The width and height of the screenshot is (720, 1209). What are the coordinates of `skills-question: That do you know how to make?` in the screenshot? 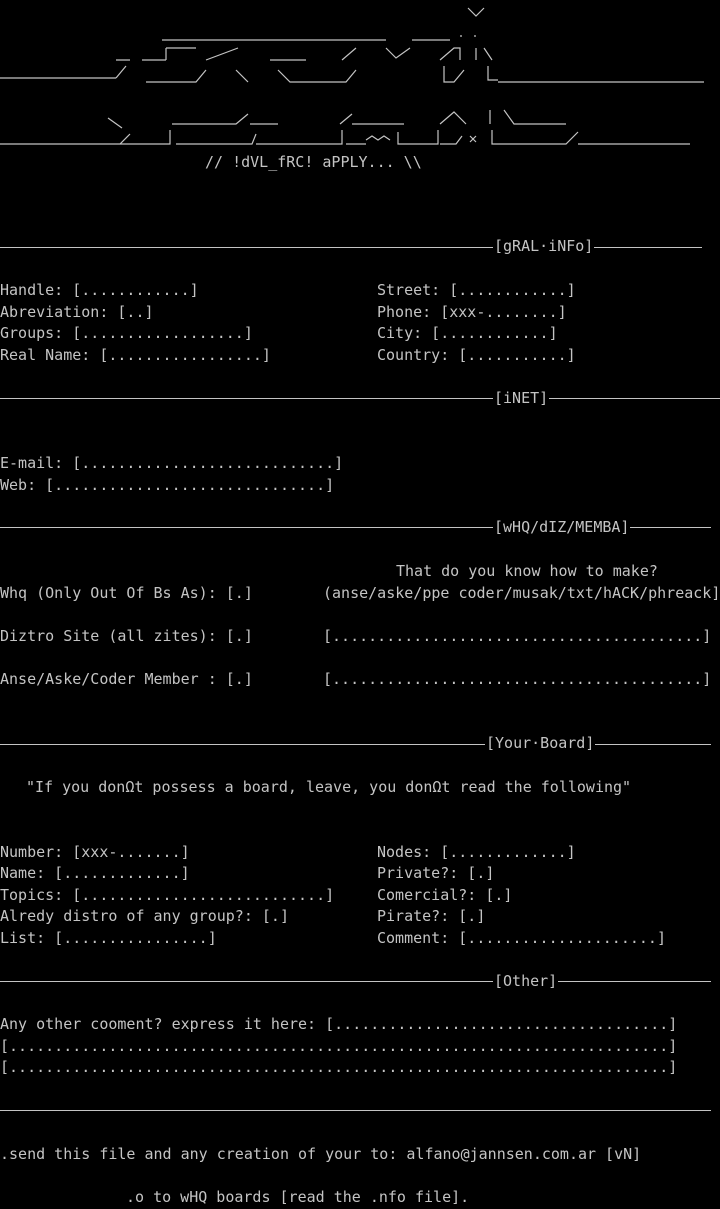 It's located at (527, 571).